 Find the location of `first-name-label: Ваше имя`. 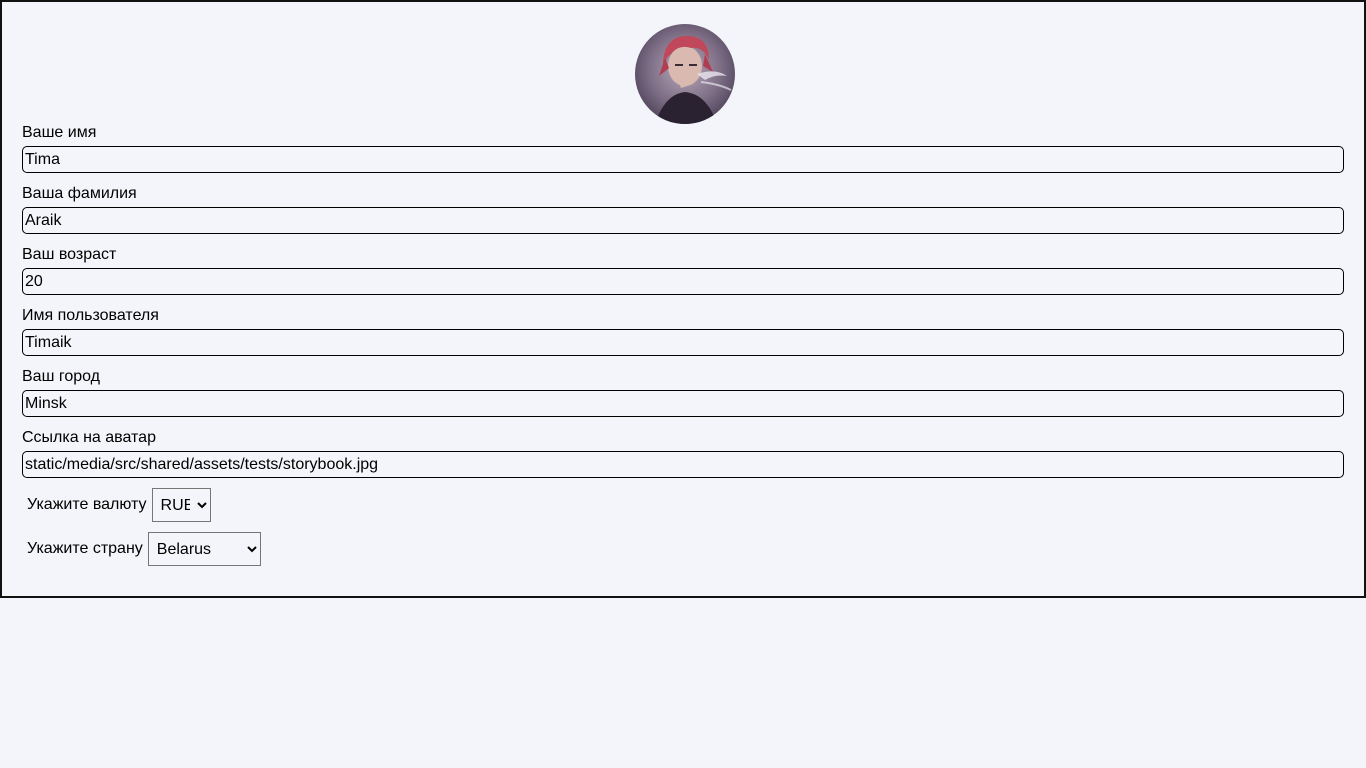

first-name-label: Ваше имя is located at coordinates (59, 132).